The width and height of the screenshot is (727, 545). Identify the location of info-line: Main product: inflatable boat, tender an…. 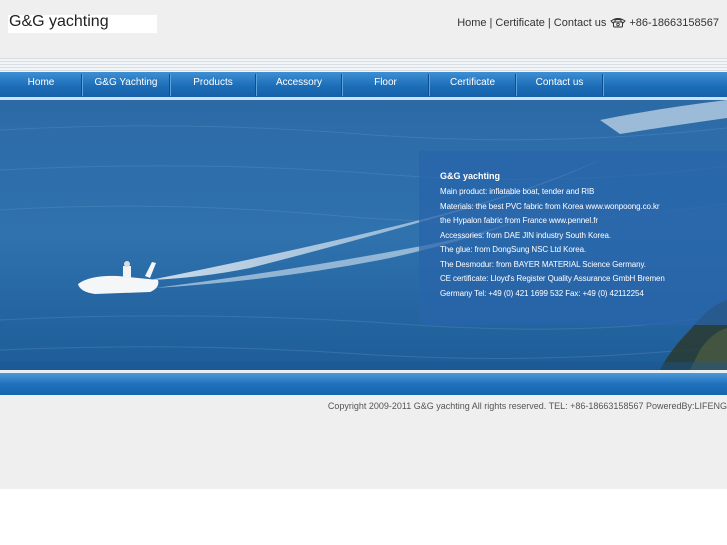
(517, 191).